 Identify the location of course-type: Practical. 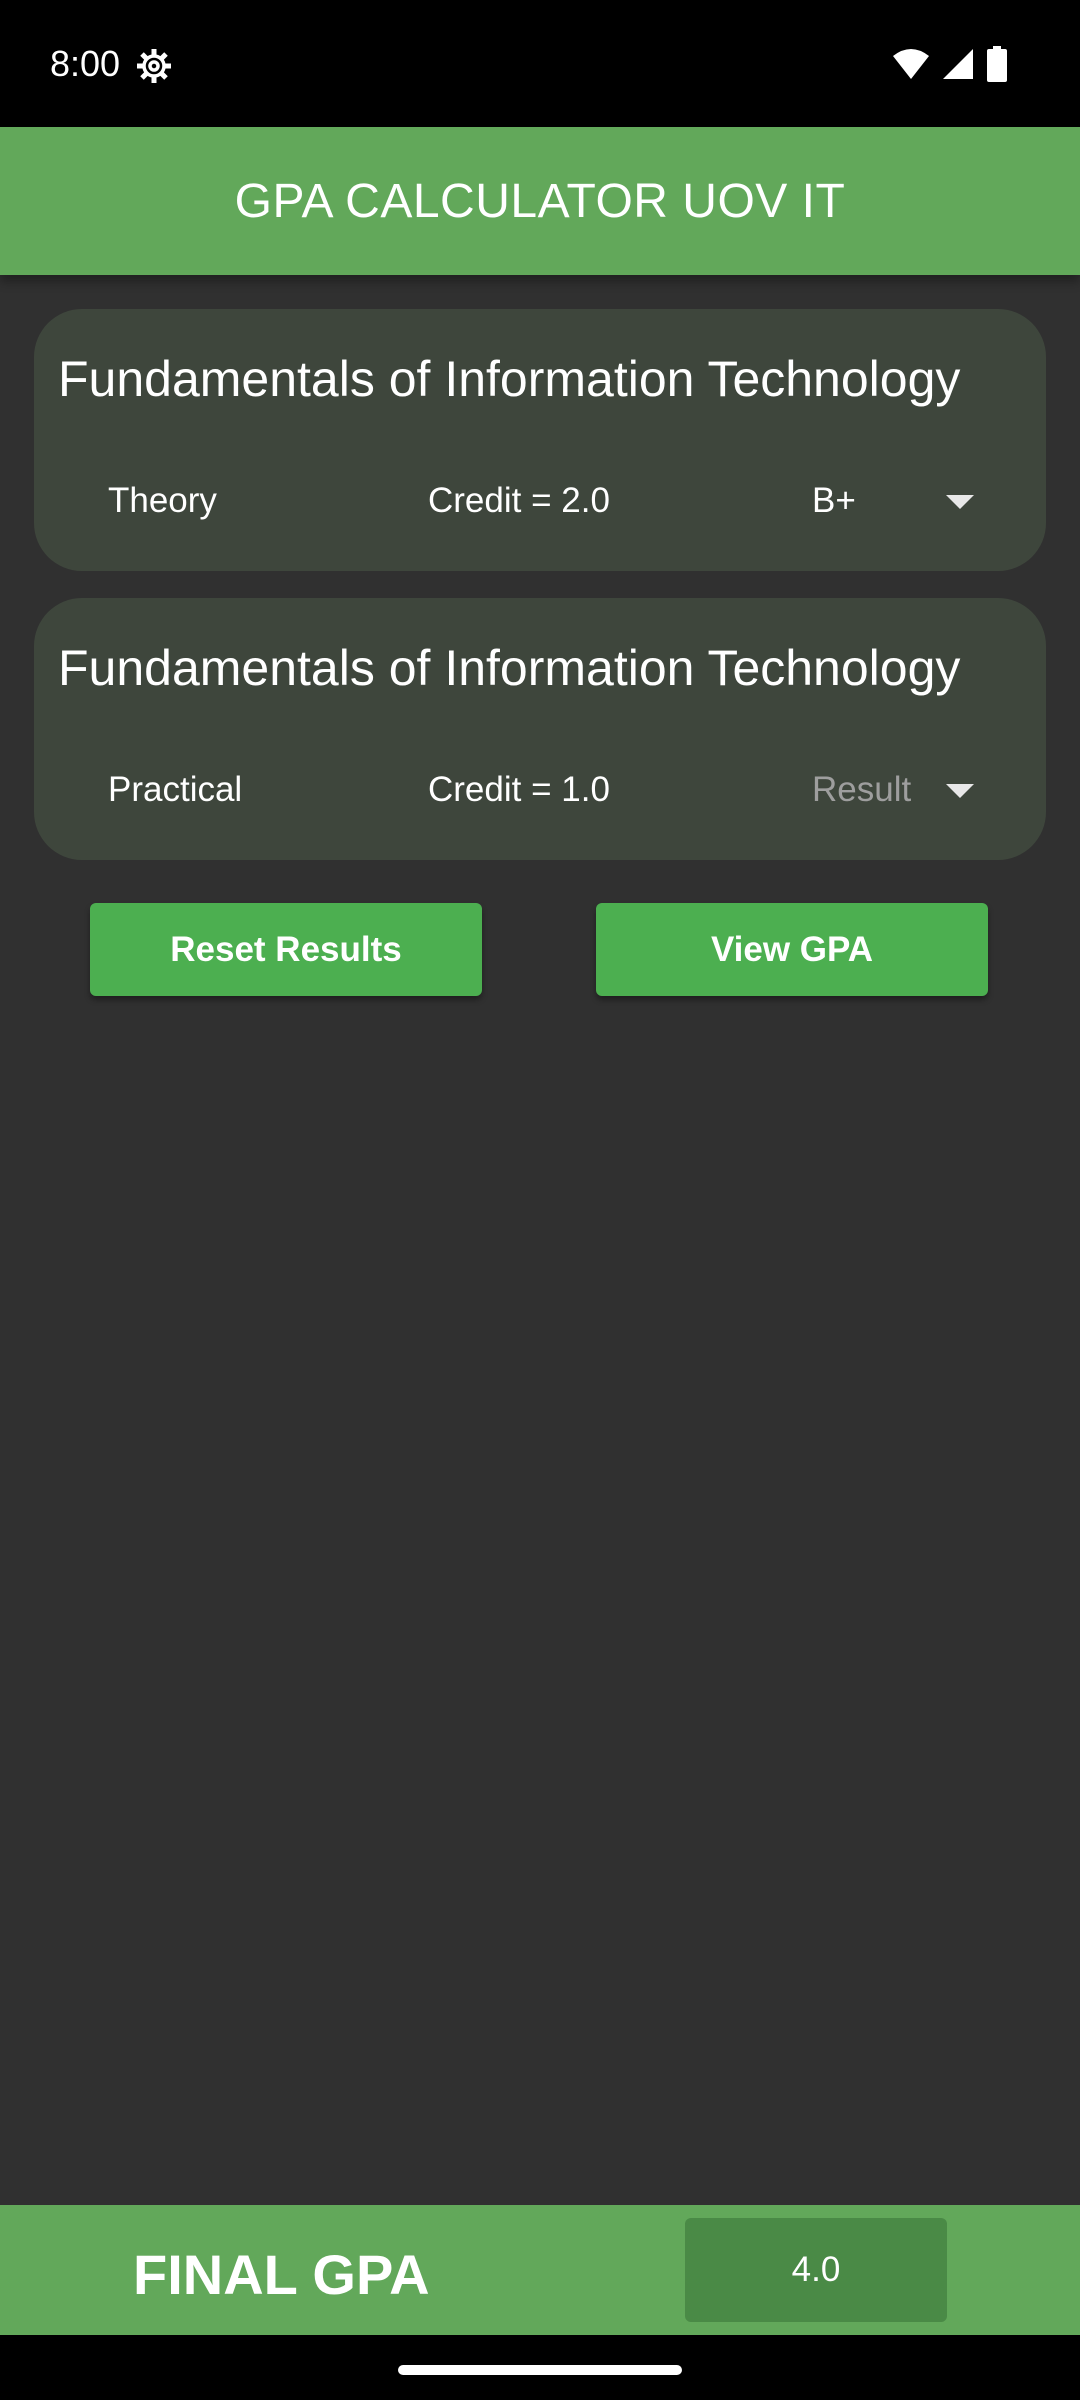
(175, 789).